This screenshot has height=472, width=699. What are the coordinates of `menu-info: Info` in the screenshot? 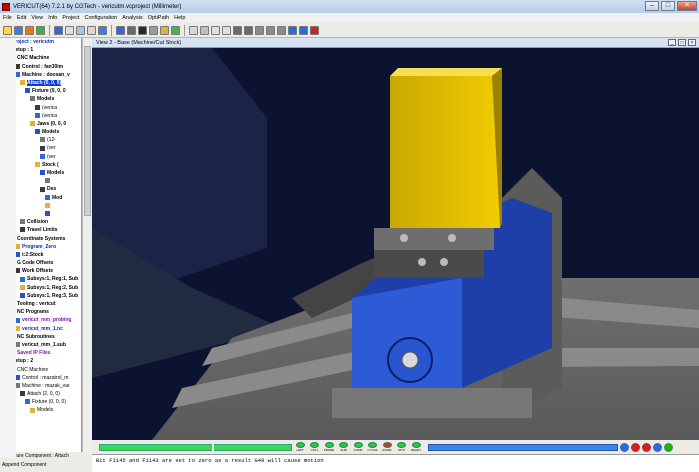 It's located at (52, 18).